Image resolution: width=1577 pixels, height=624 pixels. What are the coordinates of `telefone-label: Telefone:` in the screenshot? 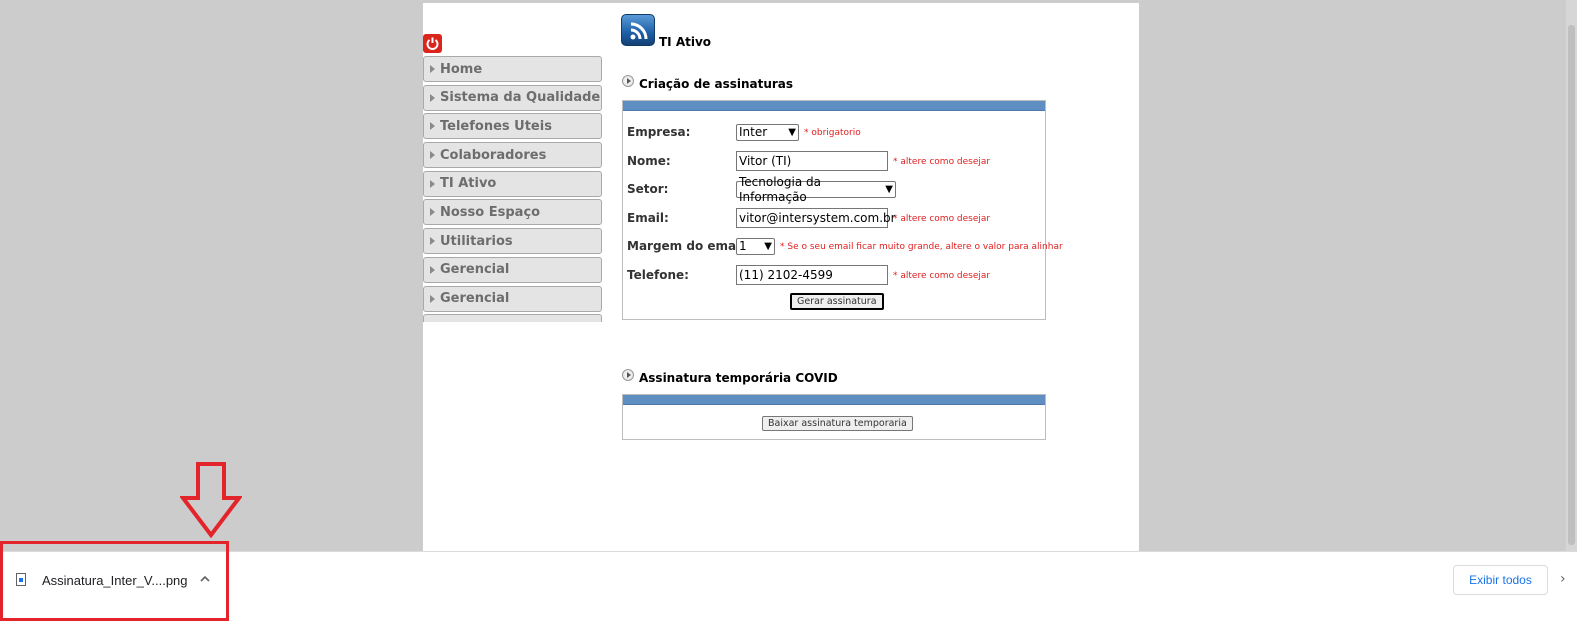 It's located at (658, 275).